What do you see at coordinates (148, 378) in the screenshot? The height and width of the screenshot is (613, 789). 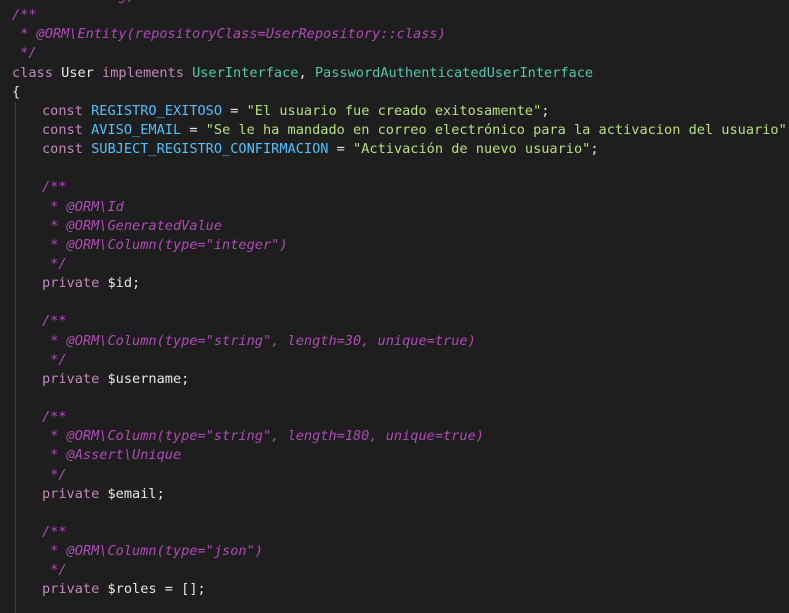 I see `code-token: $username;` at bounding box center [148, 378].